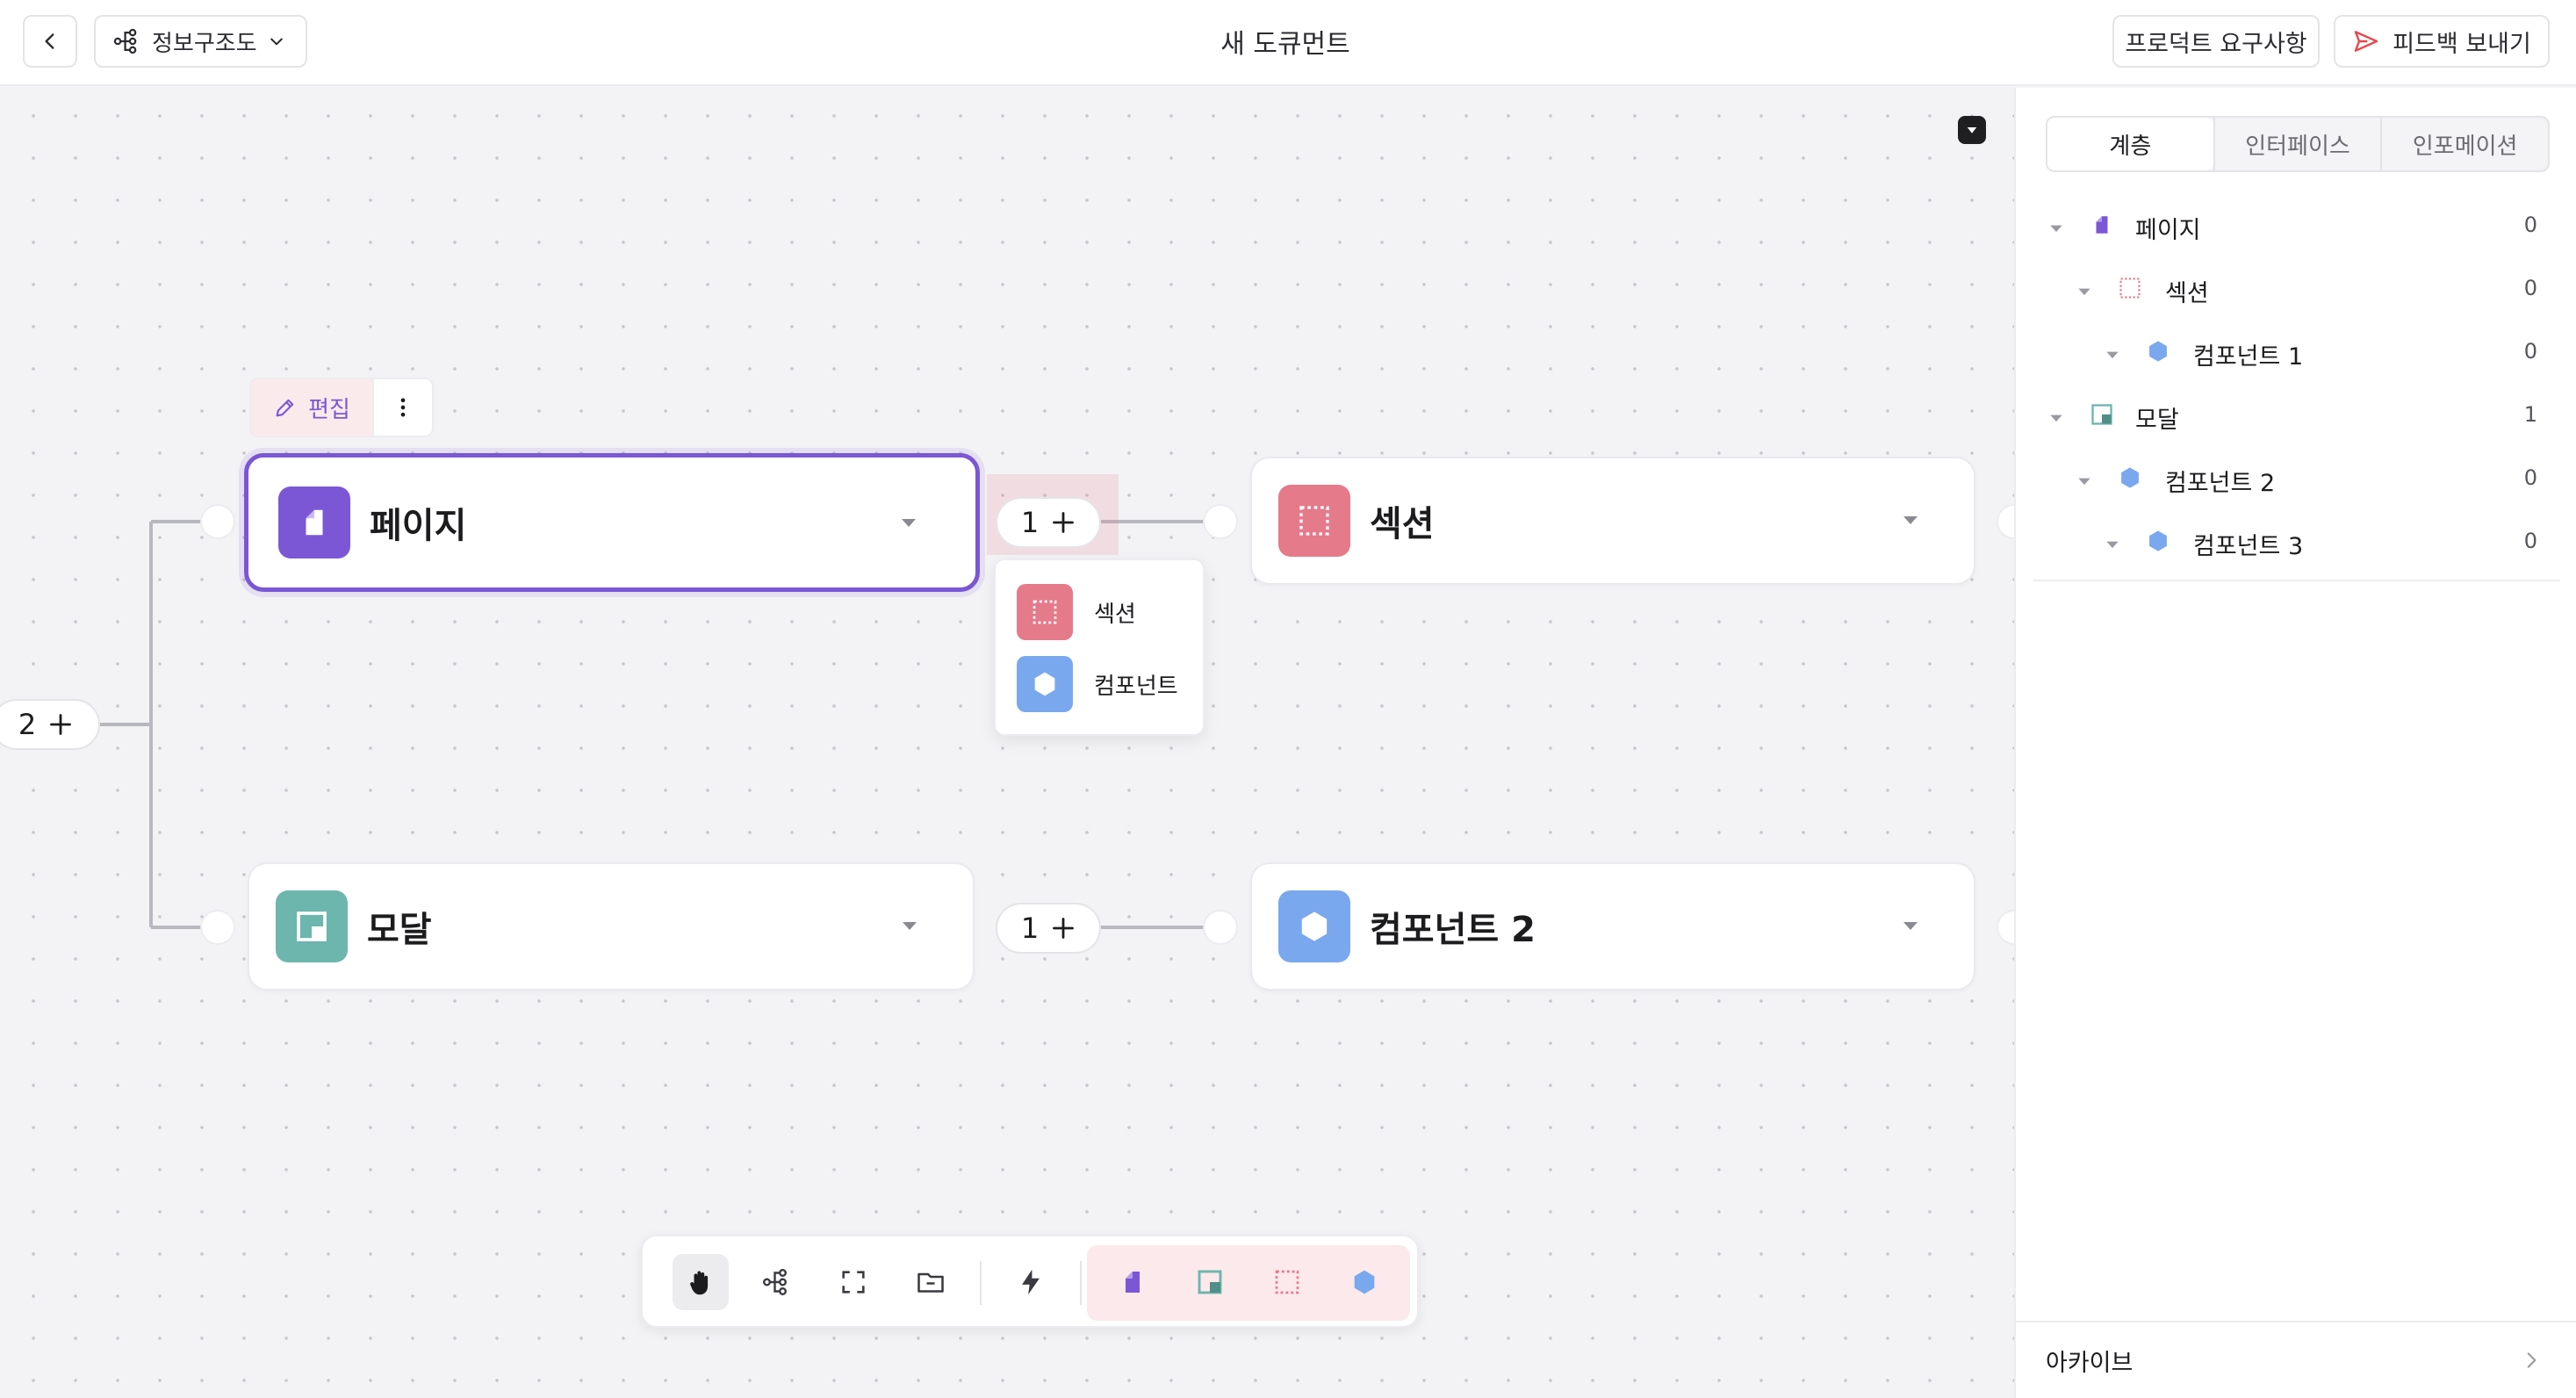  I want to click on top-bar: 정보구조도 새 도큐먼트 프로덕트 요구사항 피드백 보내기, so click(1288, 43).